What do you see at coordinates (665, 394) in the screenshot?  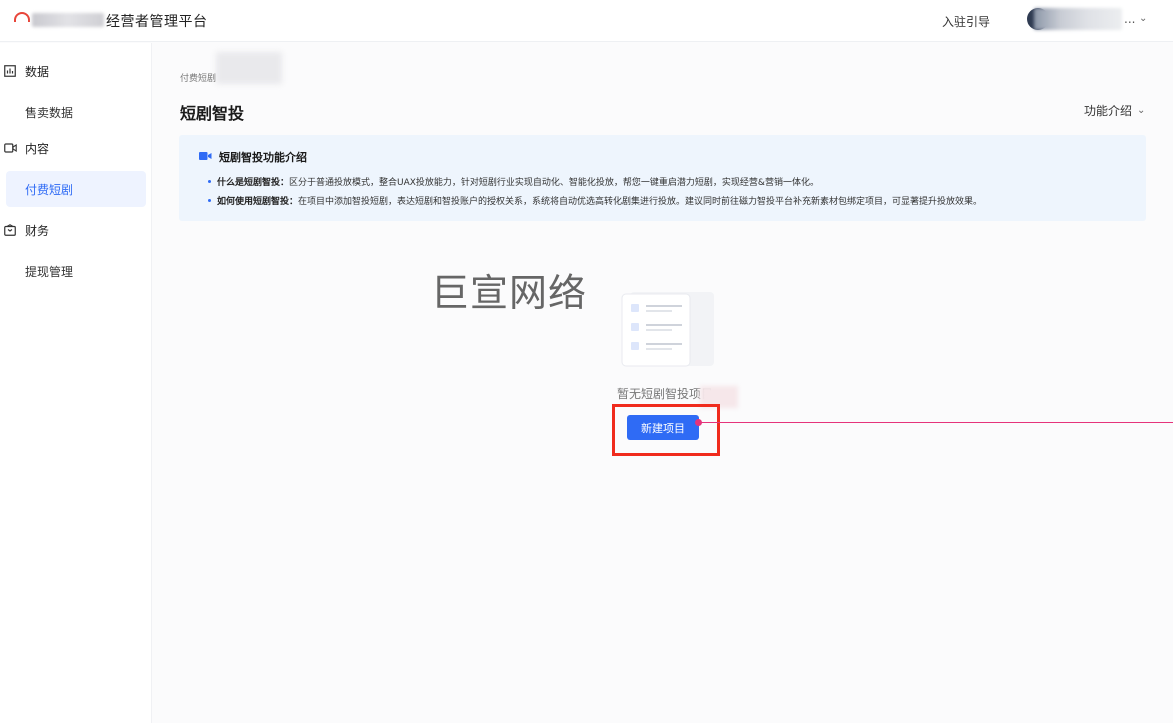 I see `empty-state-text: 暂无短剧智投项目` at bounding box center [665, 394].